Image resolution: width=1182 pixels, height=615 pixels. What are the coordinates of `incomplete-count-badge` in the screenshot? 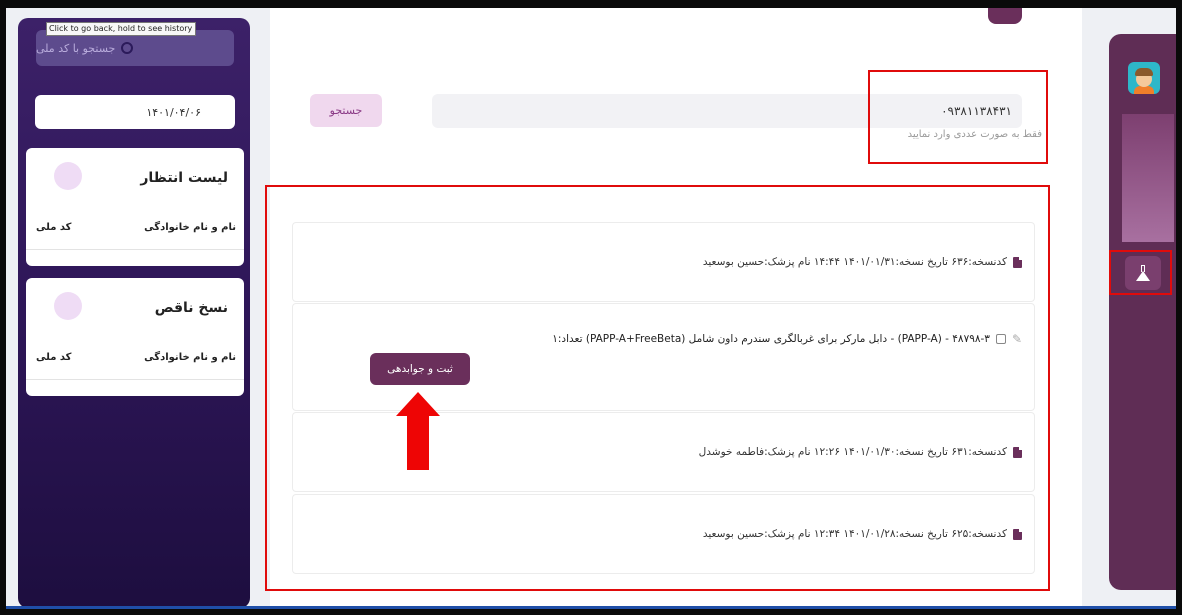 It's located at (68, 306).